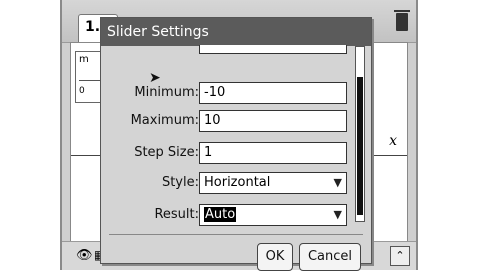  What do you see at coordinates (273, 153) in the screenshot?
I see `step-size-input: 1` at bounding box center [273, 153].